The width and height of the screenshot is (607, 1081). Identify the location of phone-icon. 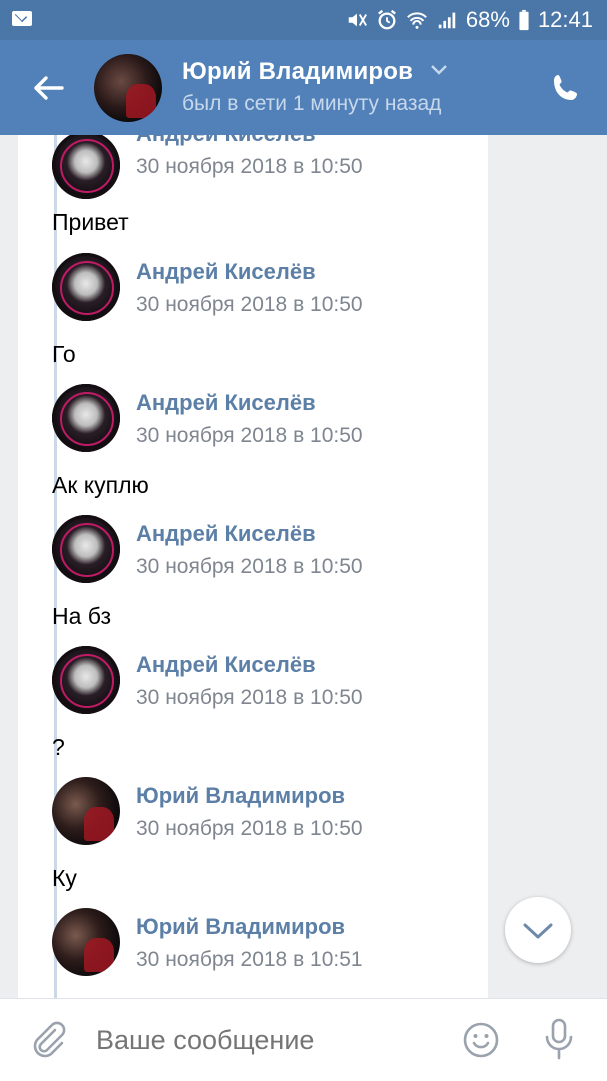
(566, 88).